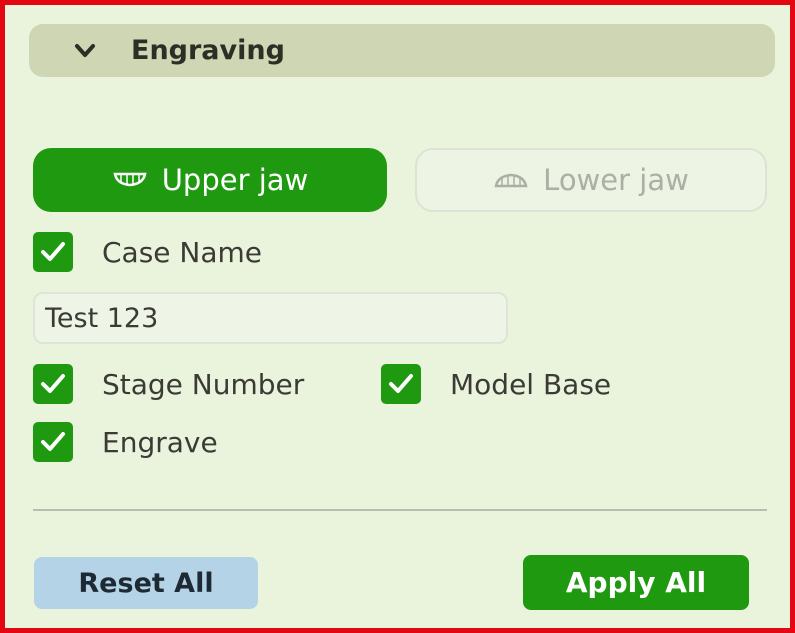 The width and height of the screenshot is (795, 633). What do you see at coordinates (130, 179) in the screenshot?
I see `upper-jaw-icon` at bounding box center [130, 179].